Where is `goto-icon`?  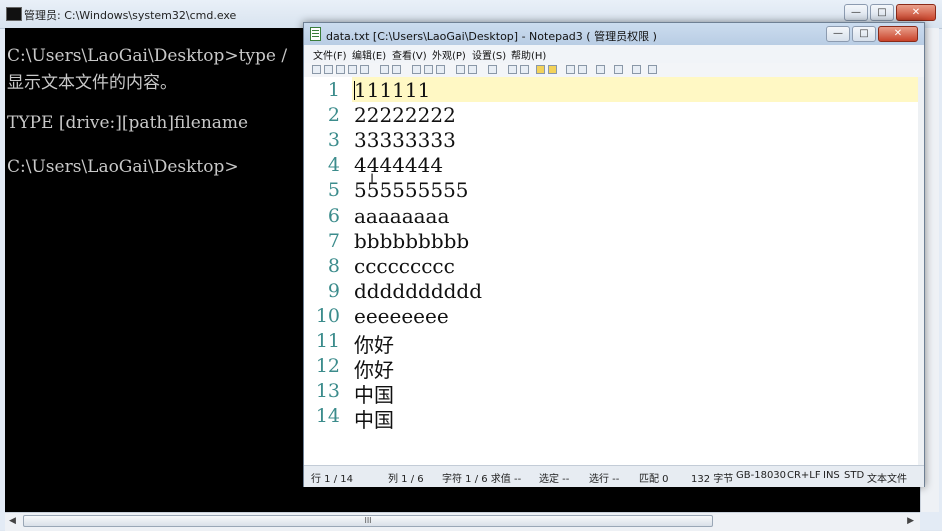
goto-icon is located at coordinates (512, 69).